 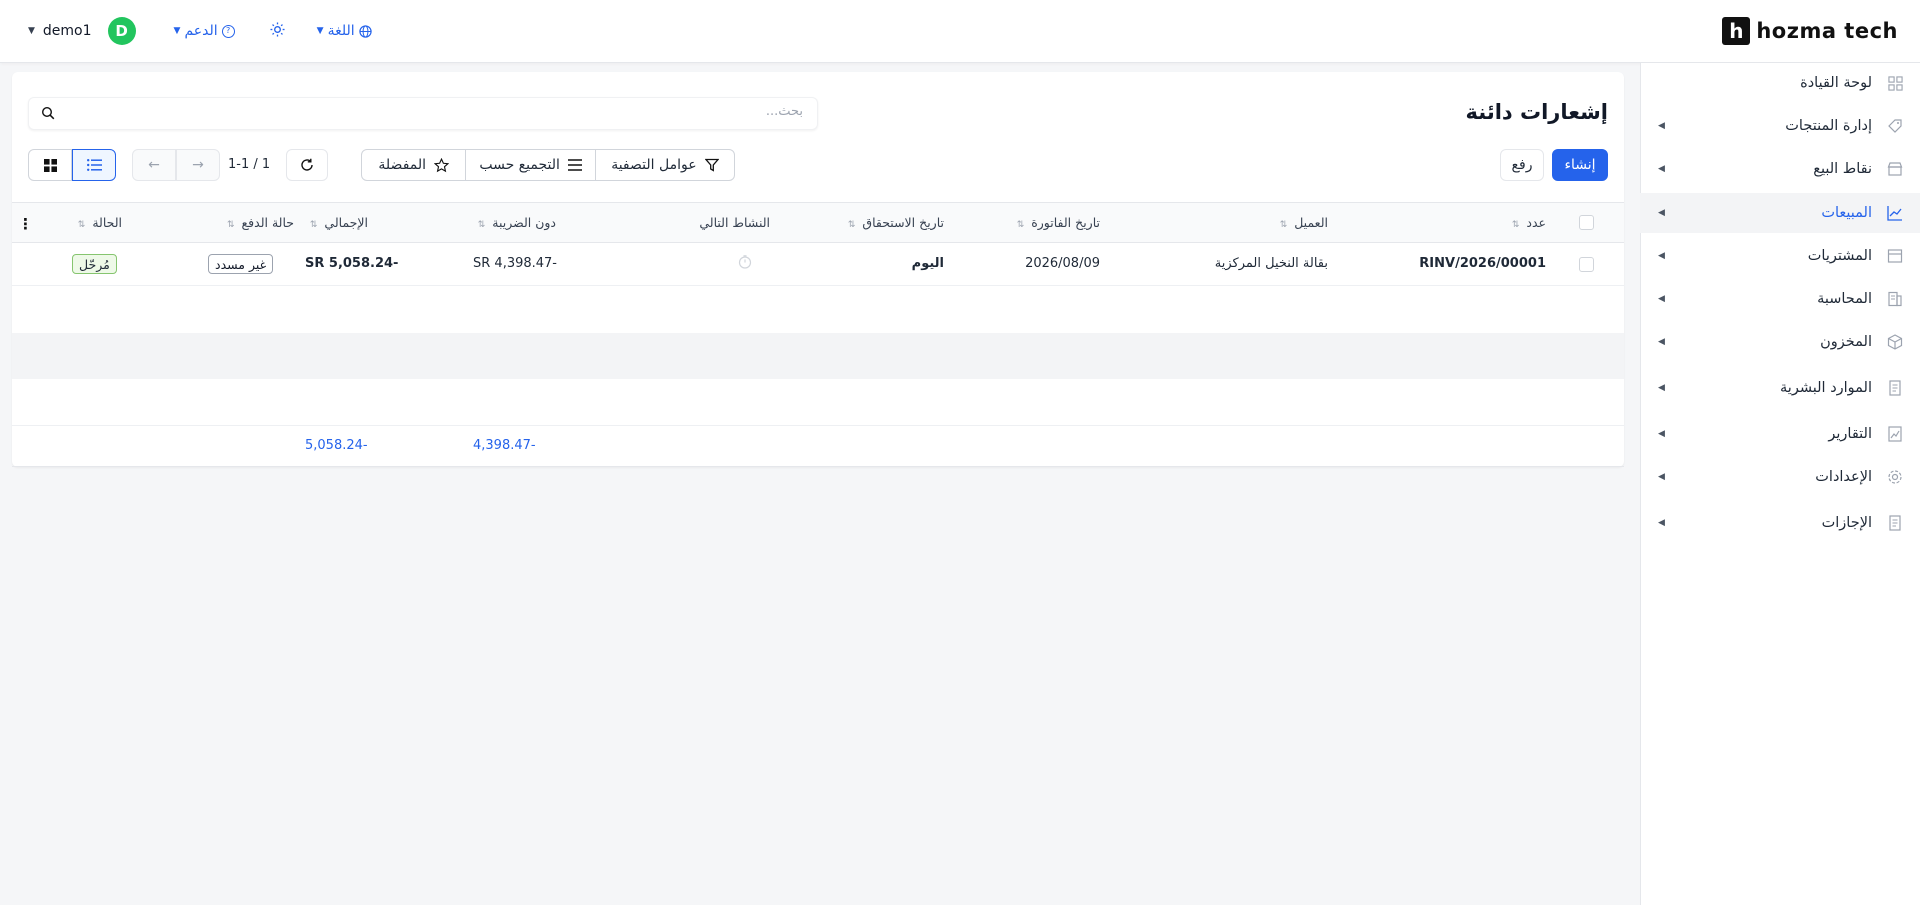 I want to click on star-icon, so click(x=442, y=164).